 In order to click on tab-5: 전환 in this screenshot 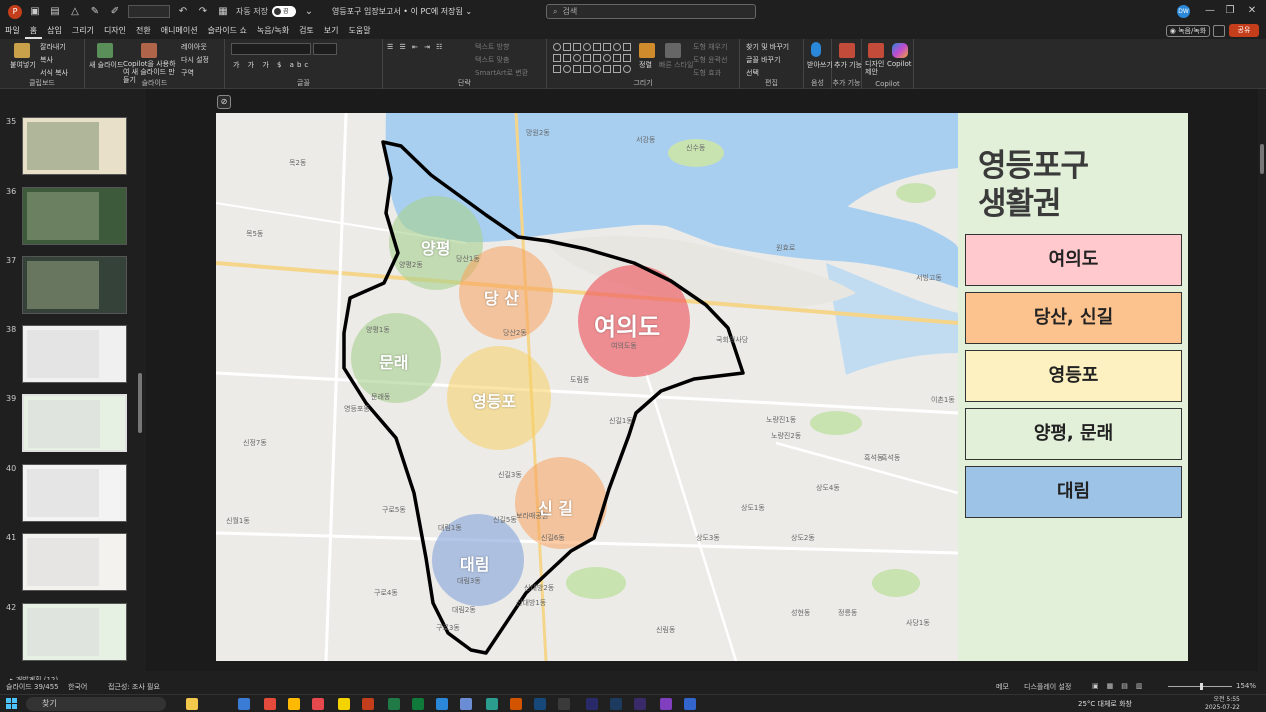, I will do `click(143, 31)`.